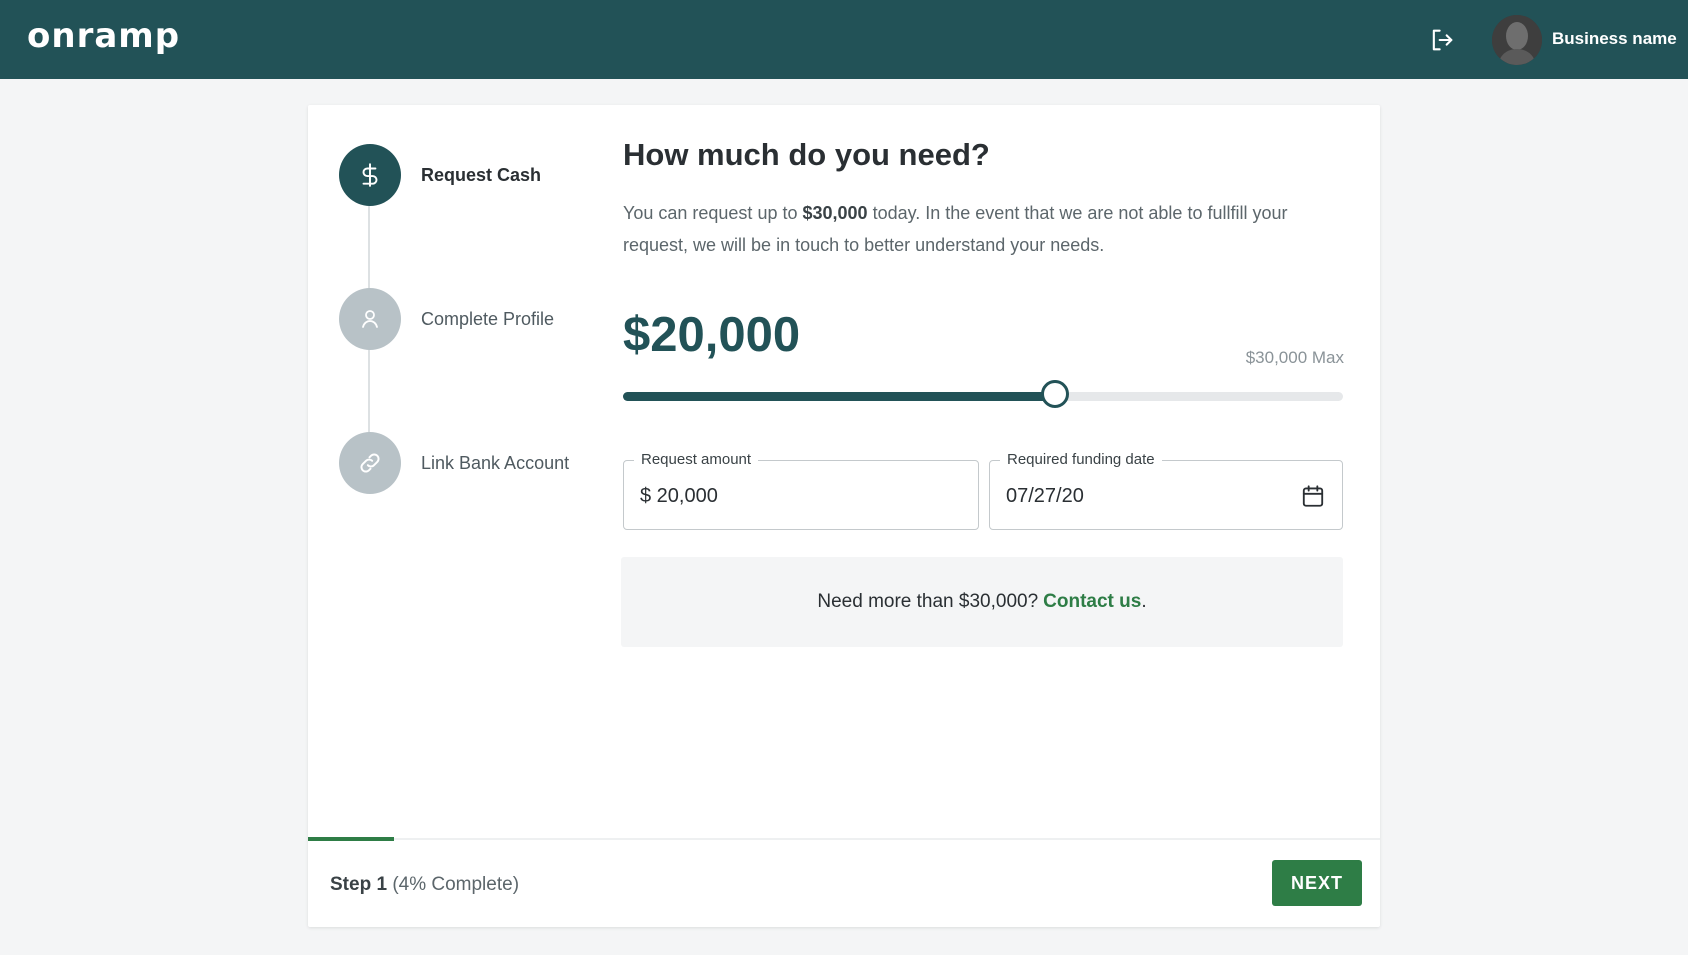  Describe the element at coordinates (359, 884) in the screenshot. I see `step-number: Step 1` at that location.